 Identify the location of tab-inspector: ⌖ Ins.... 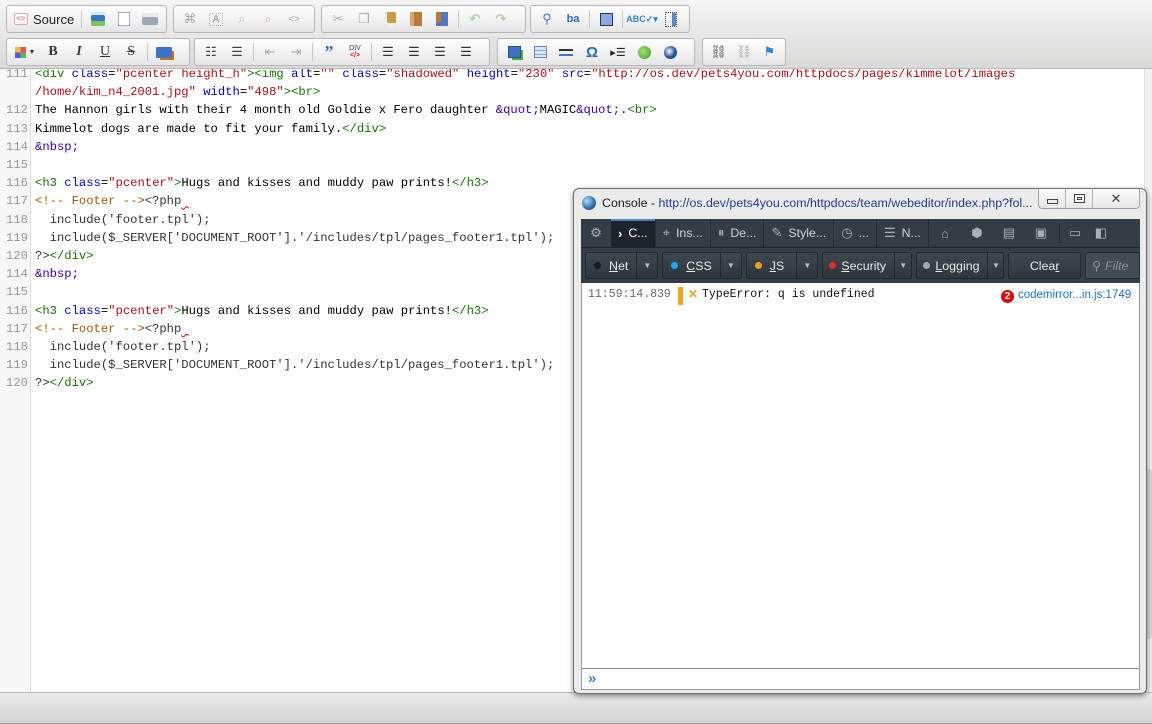
(683, 233).